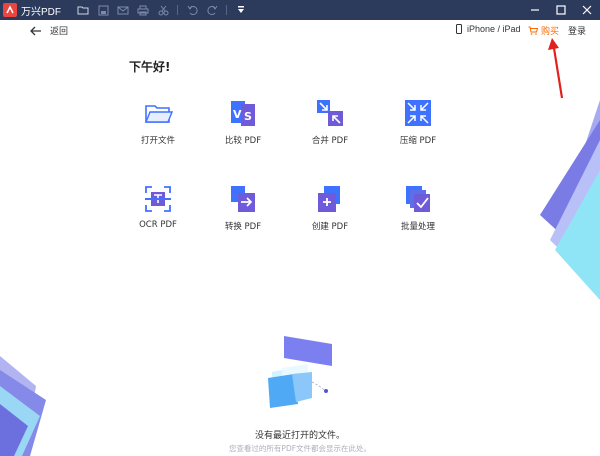 The image size is (600, 456). What do you see at coordinates (10, 10) in the screenshot?
I see `app-logo-icon` at bounding box center [10, 10].